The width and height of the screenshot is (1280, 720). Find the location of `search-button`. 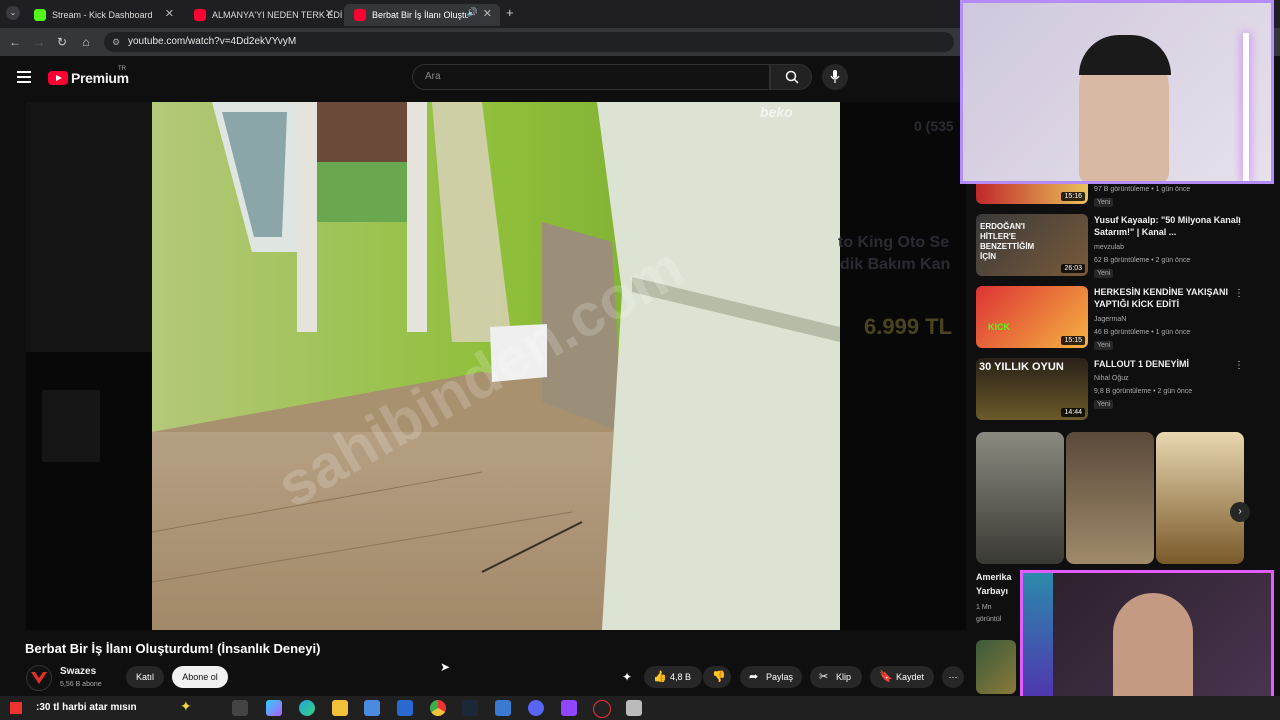

search-button is located at coordinates (791, 77).